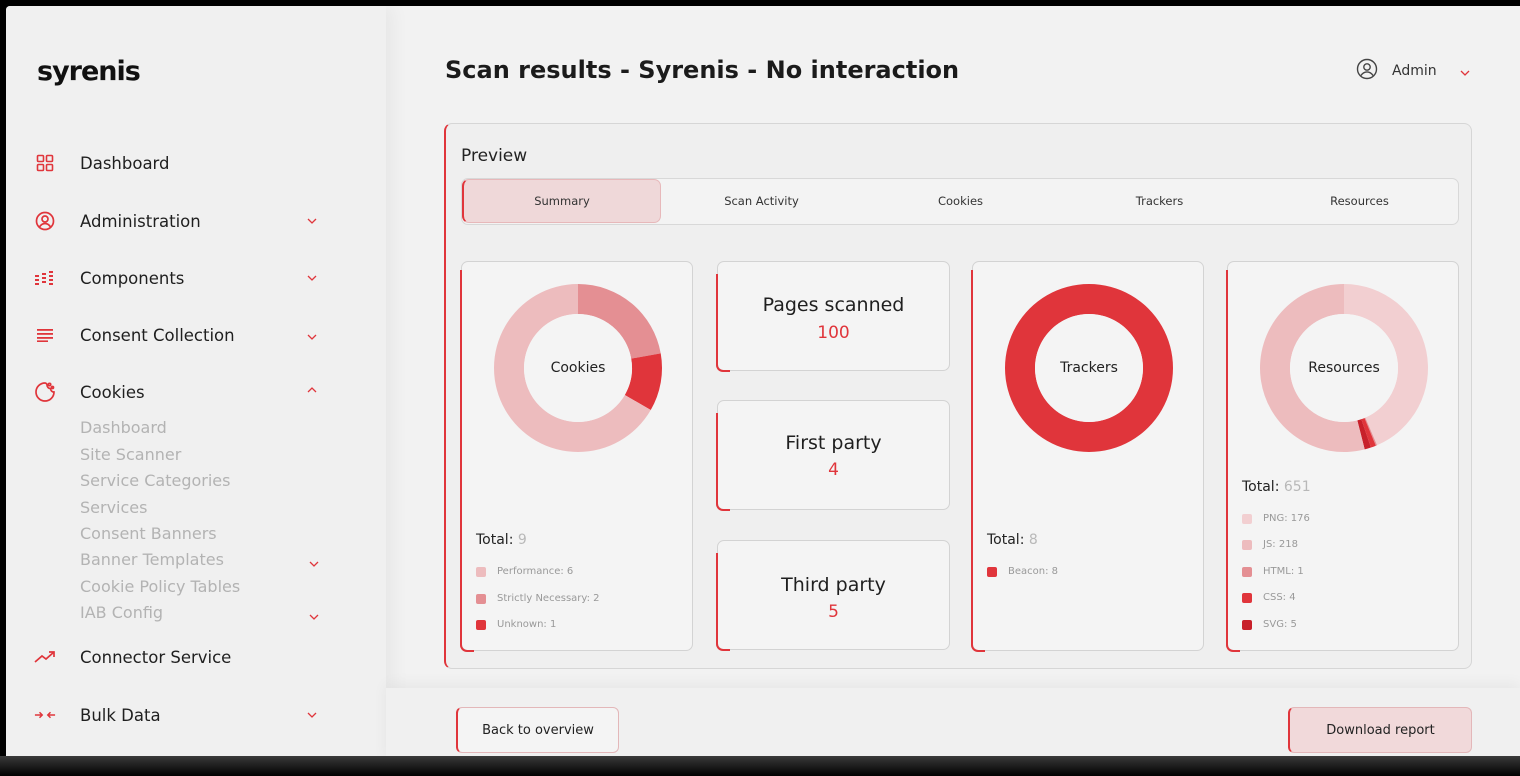  Describe the element at coordinates (1359, 201) in the screenshot. I see `tab-resources: Resources` at that location.